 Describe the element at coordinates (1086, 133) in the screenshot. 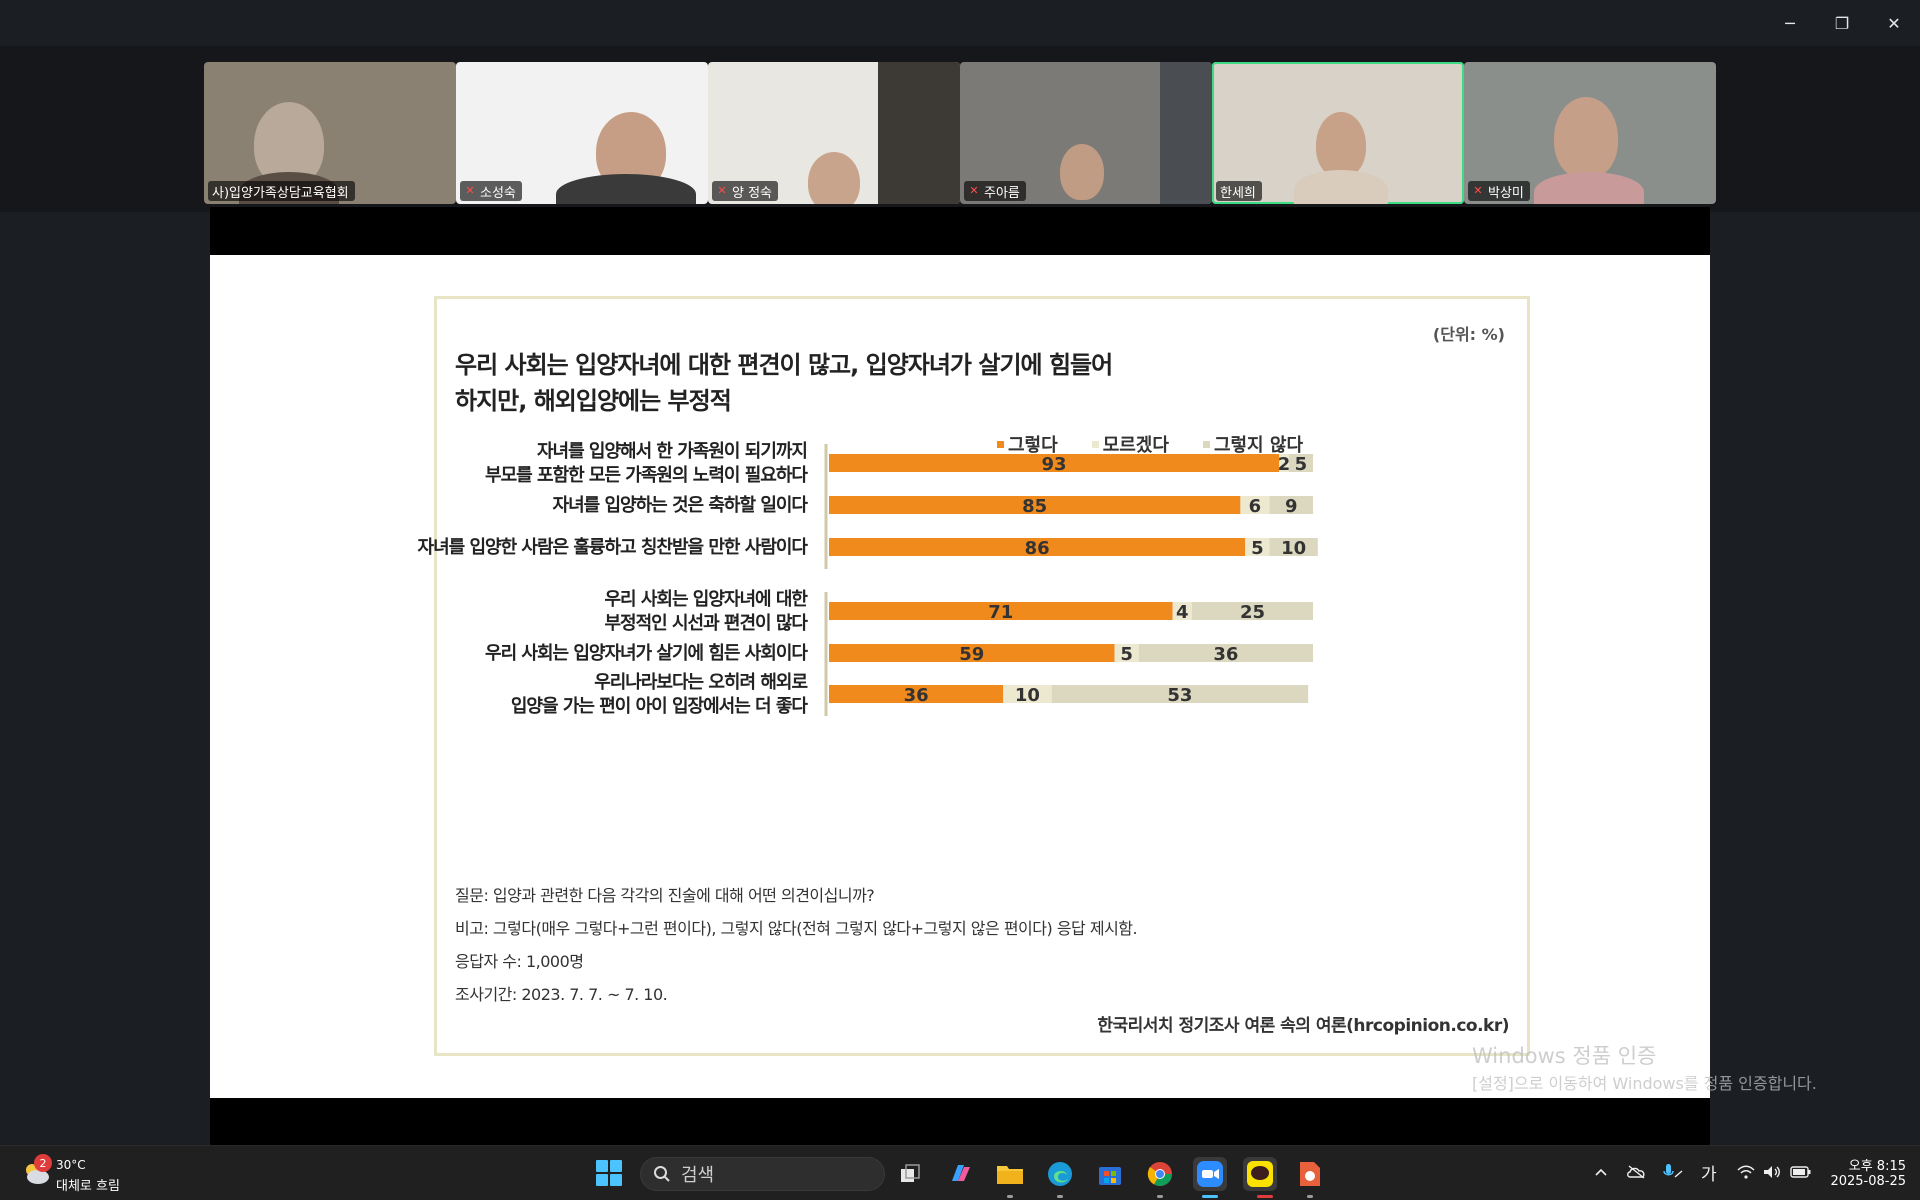

I see `participant-tile: ✕ 주아름` at that location.